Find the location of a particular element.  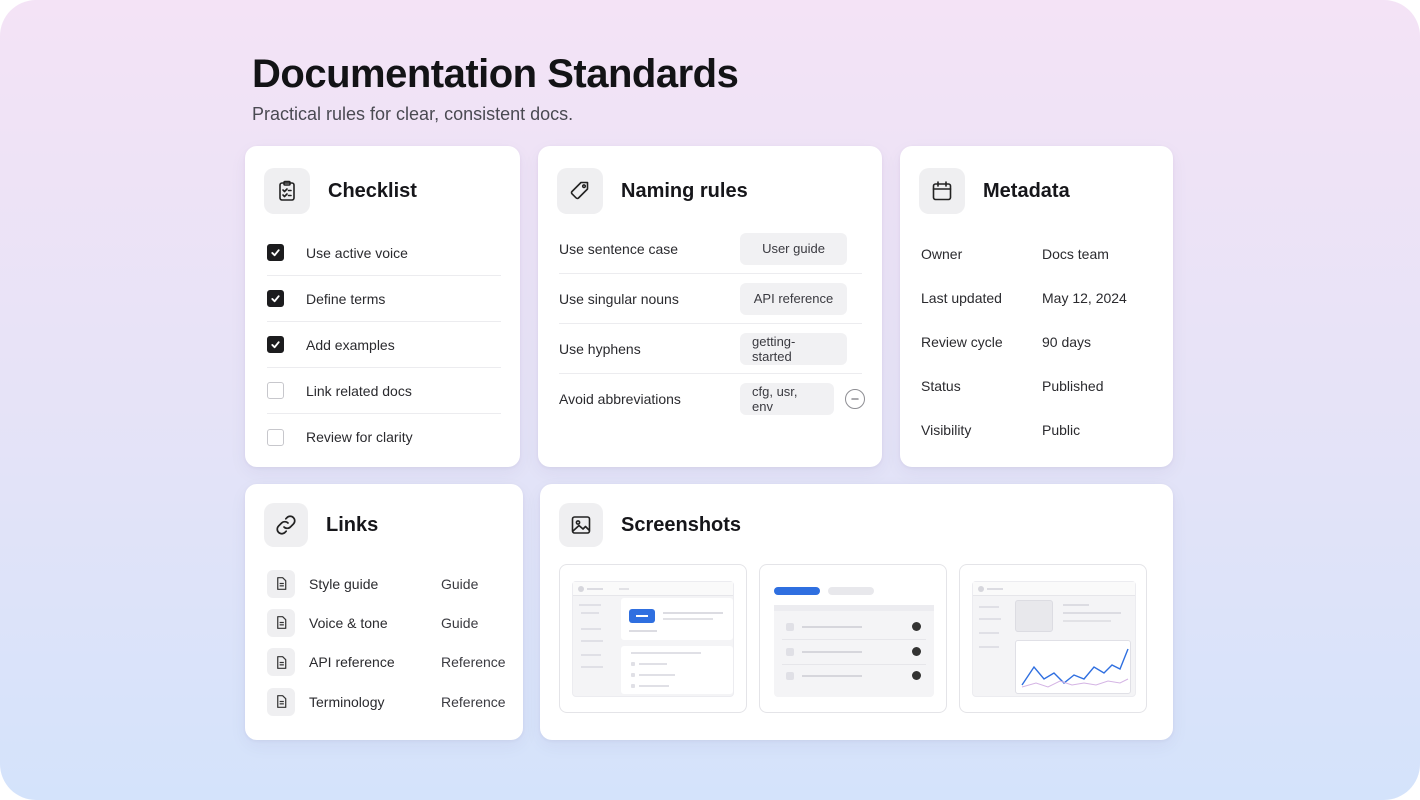

thumb-line-chart is located at coordinates (1075, 668).